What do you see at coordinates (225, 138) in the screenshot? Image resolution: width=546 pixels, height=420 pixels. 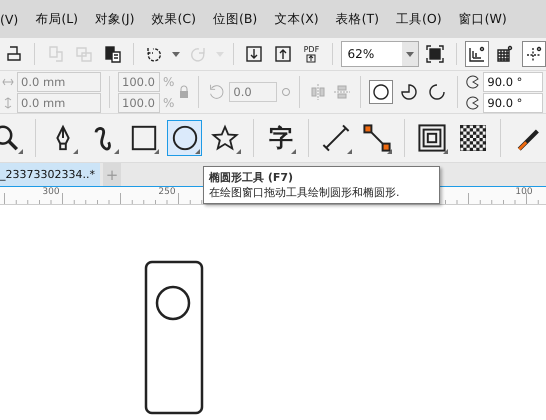 I see `star-icon` at bounding box center [225, 138].